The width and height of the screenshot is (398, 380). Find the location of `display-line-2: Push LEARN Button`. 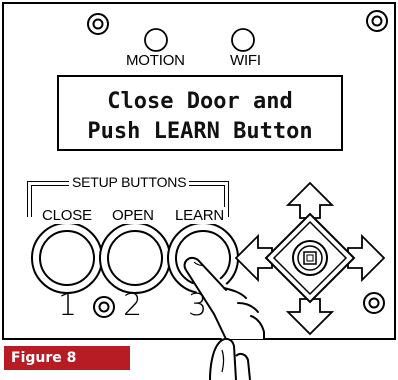

display-line-2: Push LEARN Button is located at coordinates (200, 131).